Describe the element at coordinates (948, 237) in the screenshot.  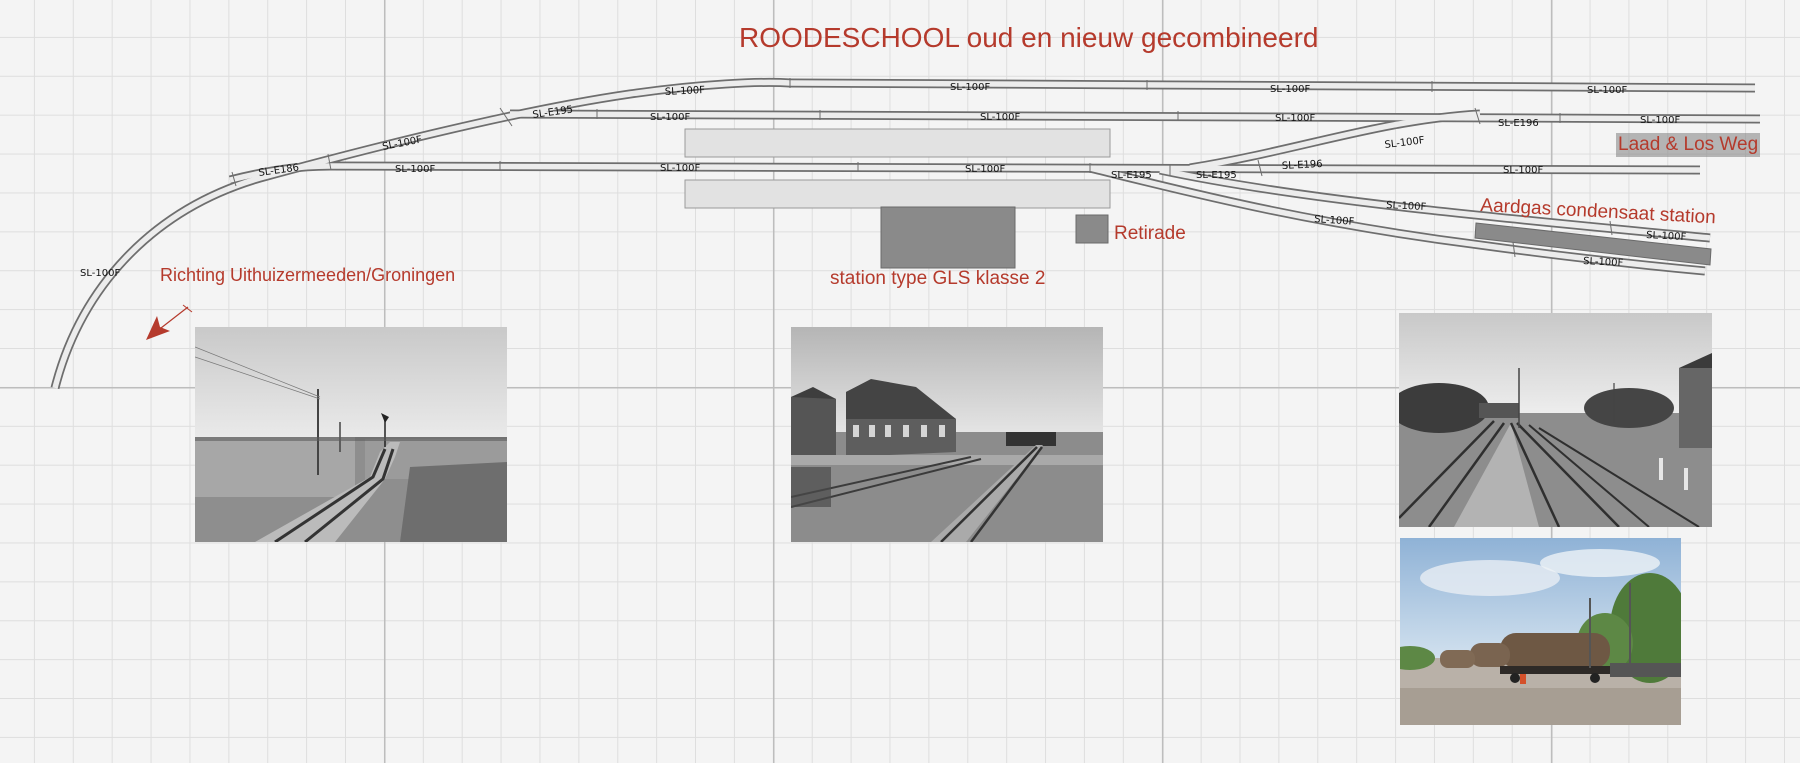
I see `station-building` at that location.